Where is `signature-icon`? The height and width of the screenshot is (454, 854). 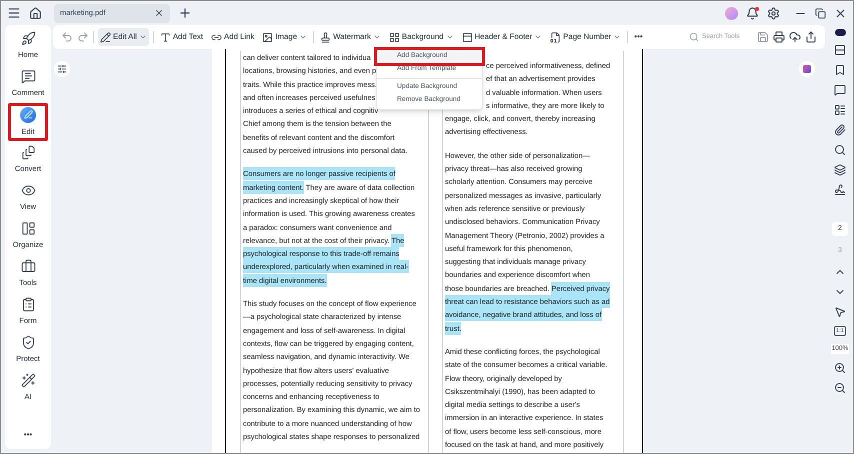
signature-icon is located at coordinates (840, 190).